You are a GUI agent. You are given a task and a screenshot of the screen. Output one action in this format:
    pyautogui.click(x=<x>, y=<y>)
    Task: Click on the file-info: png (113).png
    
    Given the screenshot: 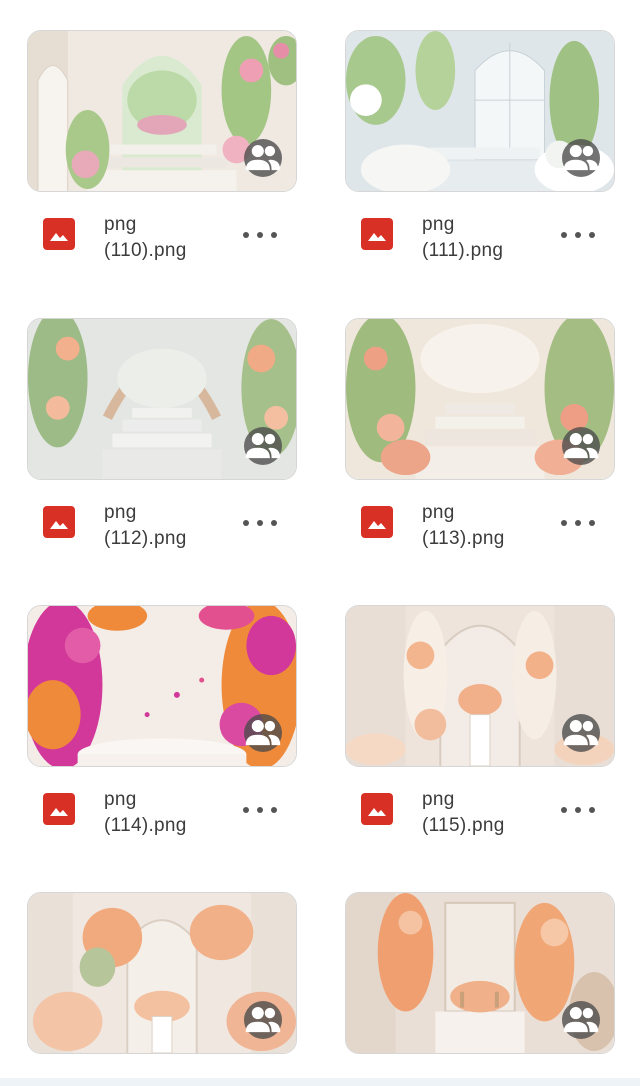 What is the action you would take?
    pyautogui.click(x=480, y=526)
    